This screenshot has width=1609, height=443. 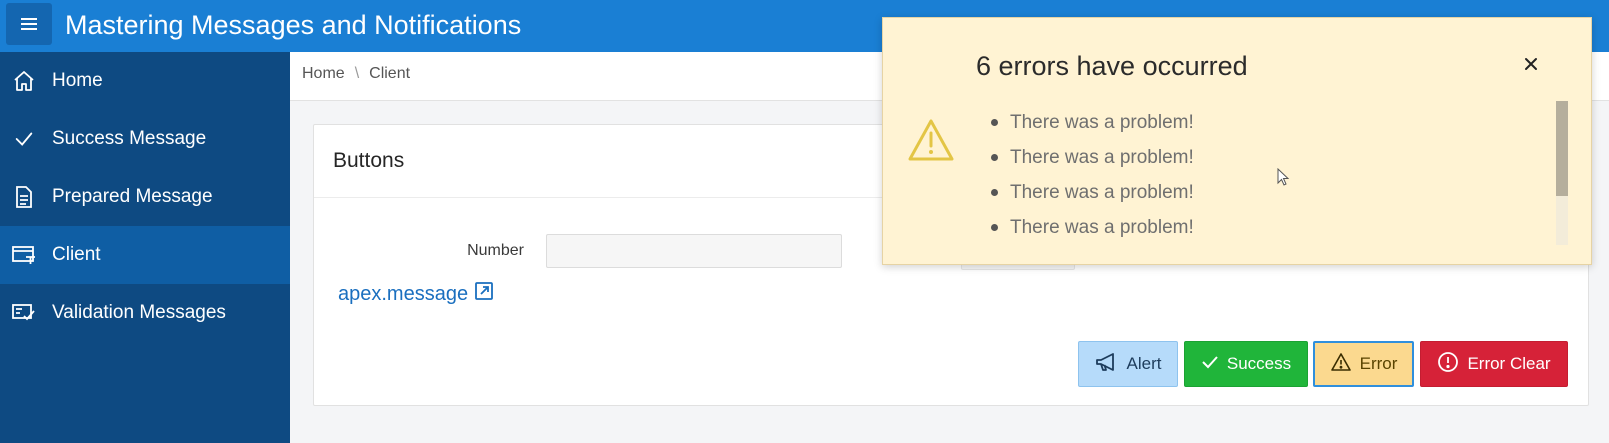 I want to click on scrollbar, so click(x=1562, y=173).